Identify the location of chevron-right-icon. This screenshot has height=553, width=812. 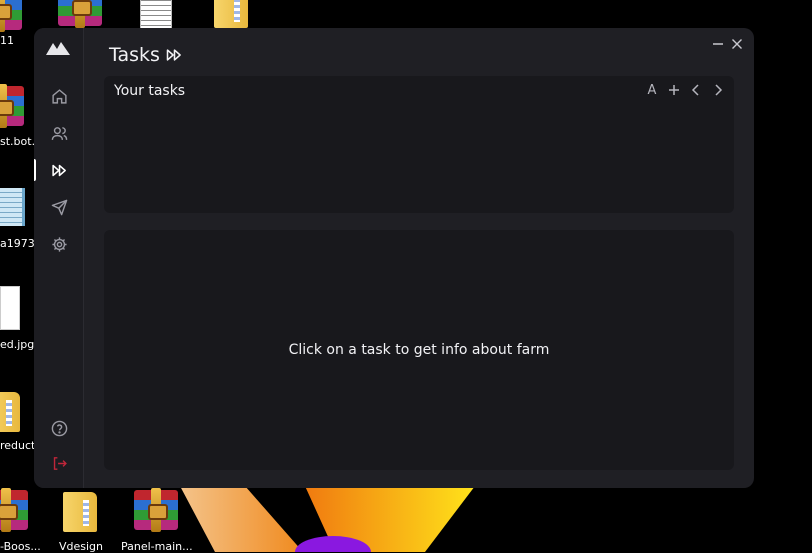
(719, 90).